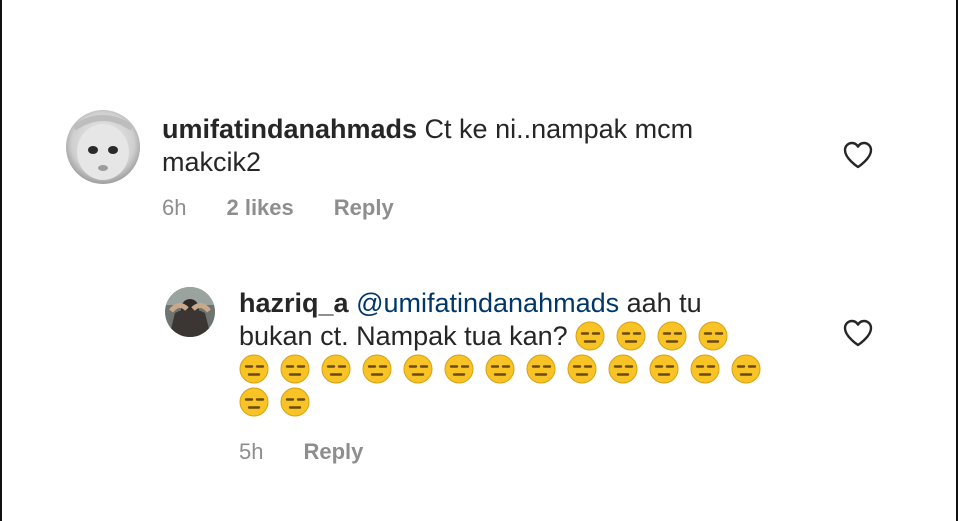 The height and width of the screenshot is (521, 960). Describe the element at coordinates (259, 208) in the screenshot. I see `likes-count: 2 likes` at that location.